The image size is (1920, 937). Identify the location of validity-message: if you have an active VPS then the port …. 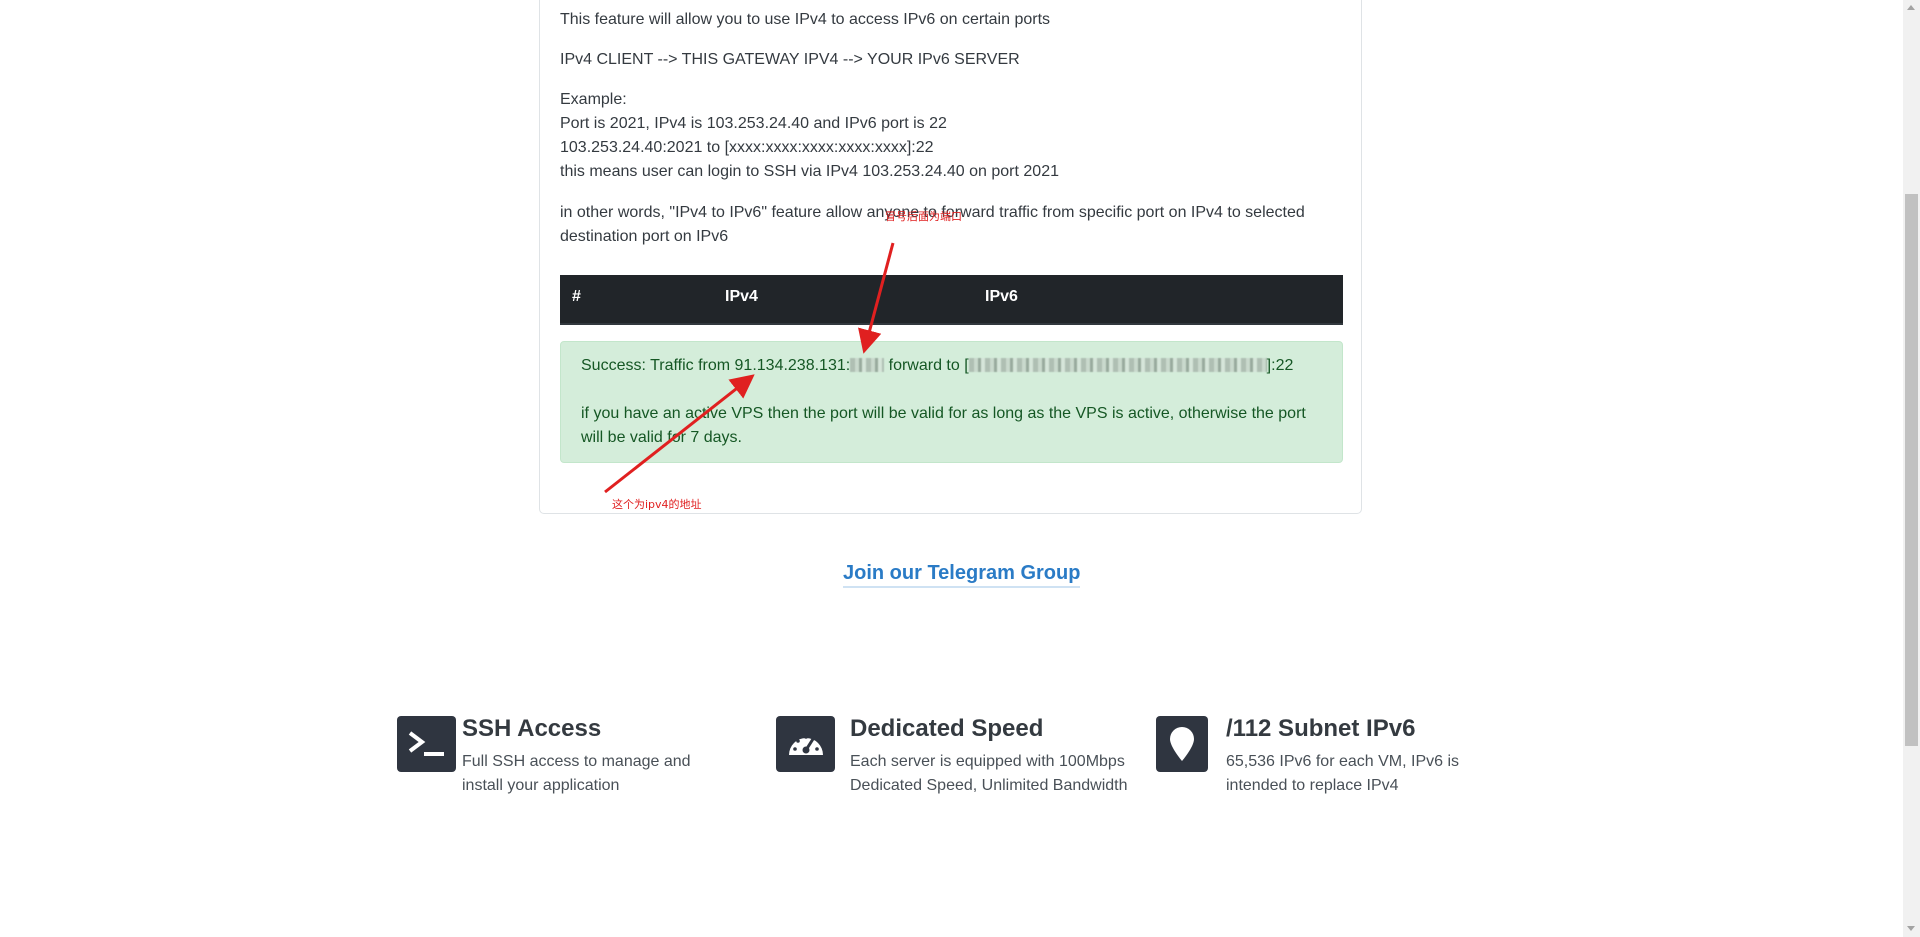
(943, 425).